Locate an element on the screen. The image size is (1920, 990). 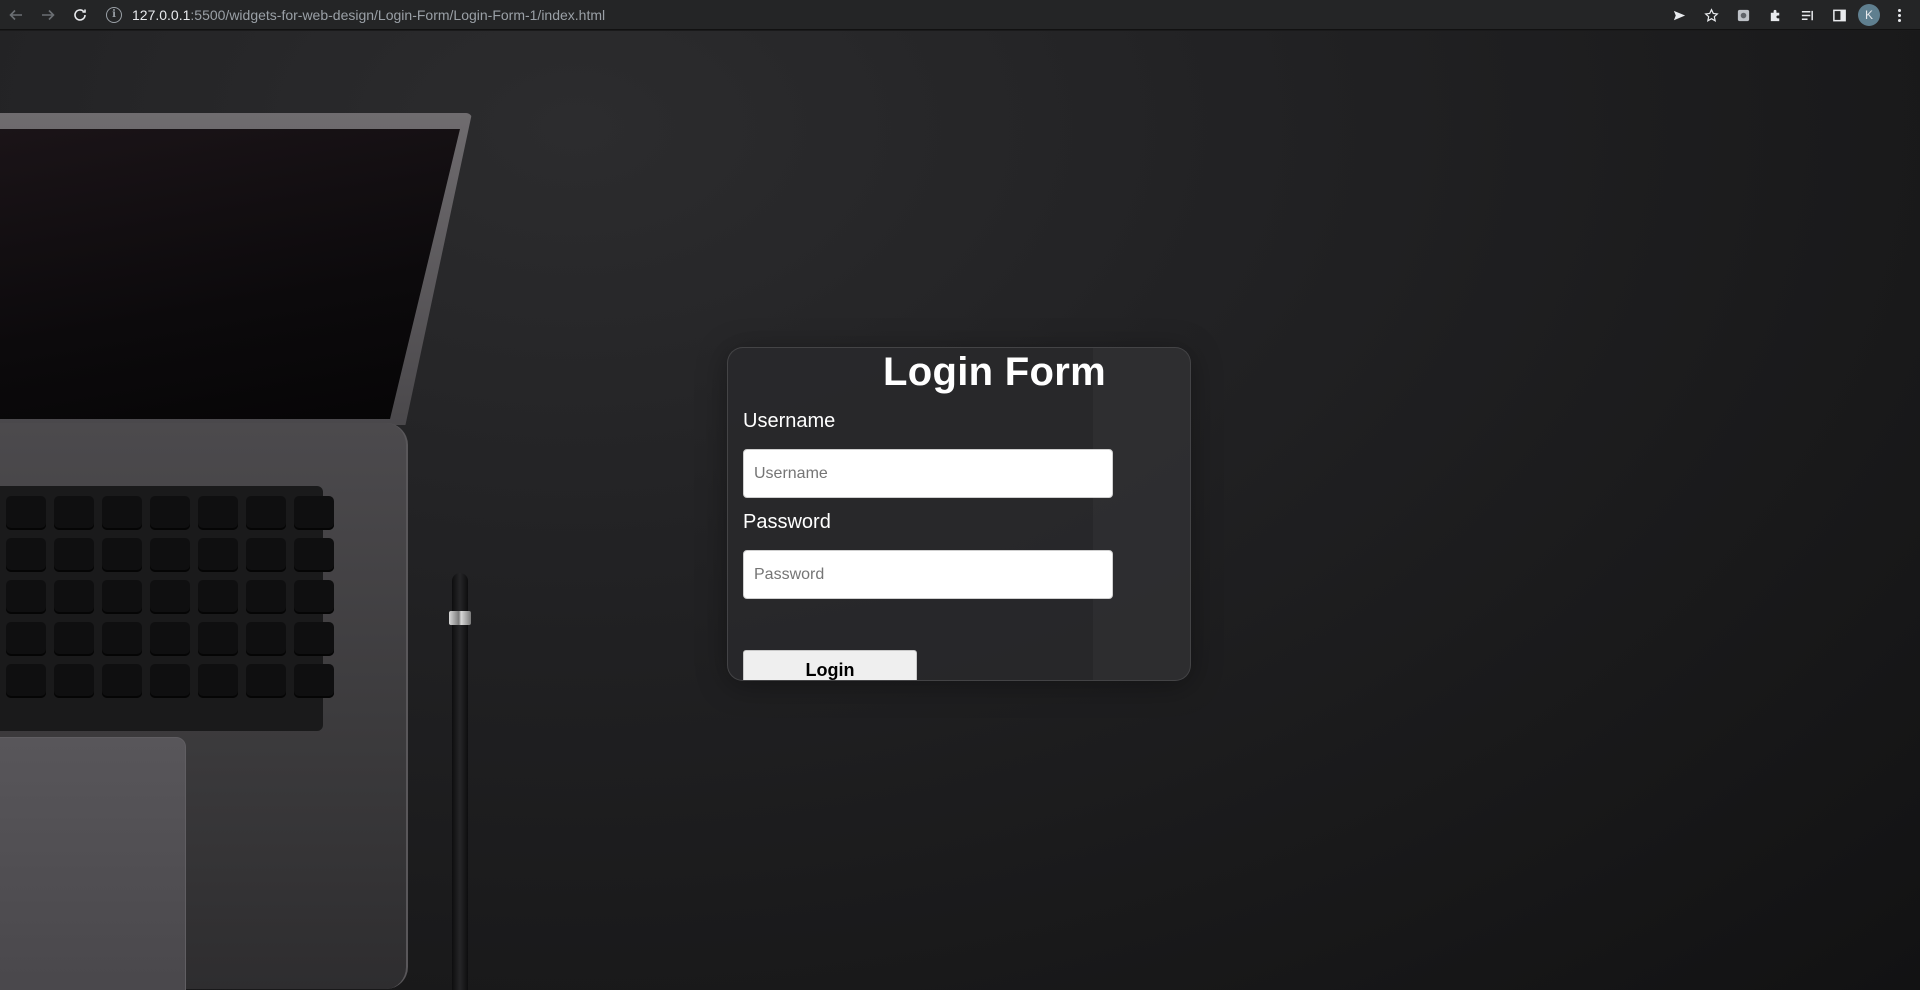
bookmark-button is located at coordinates (1711, 15).